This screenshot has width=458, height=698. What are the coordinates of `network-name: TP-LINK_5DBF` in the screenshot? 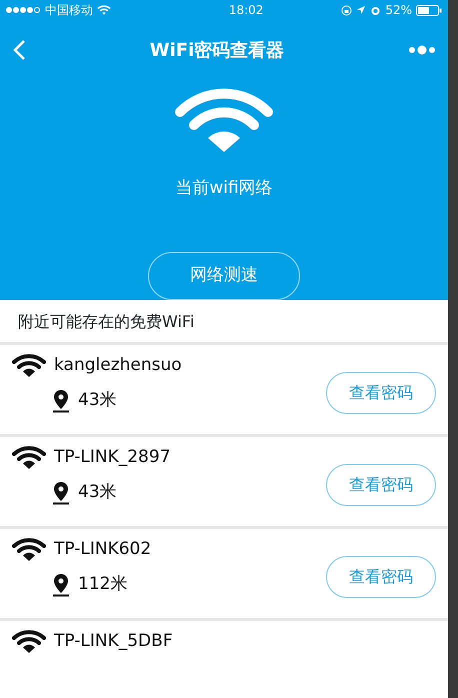 It's located at (113, 641).